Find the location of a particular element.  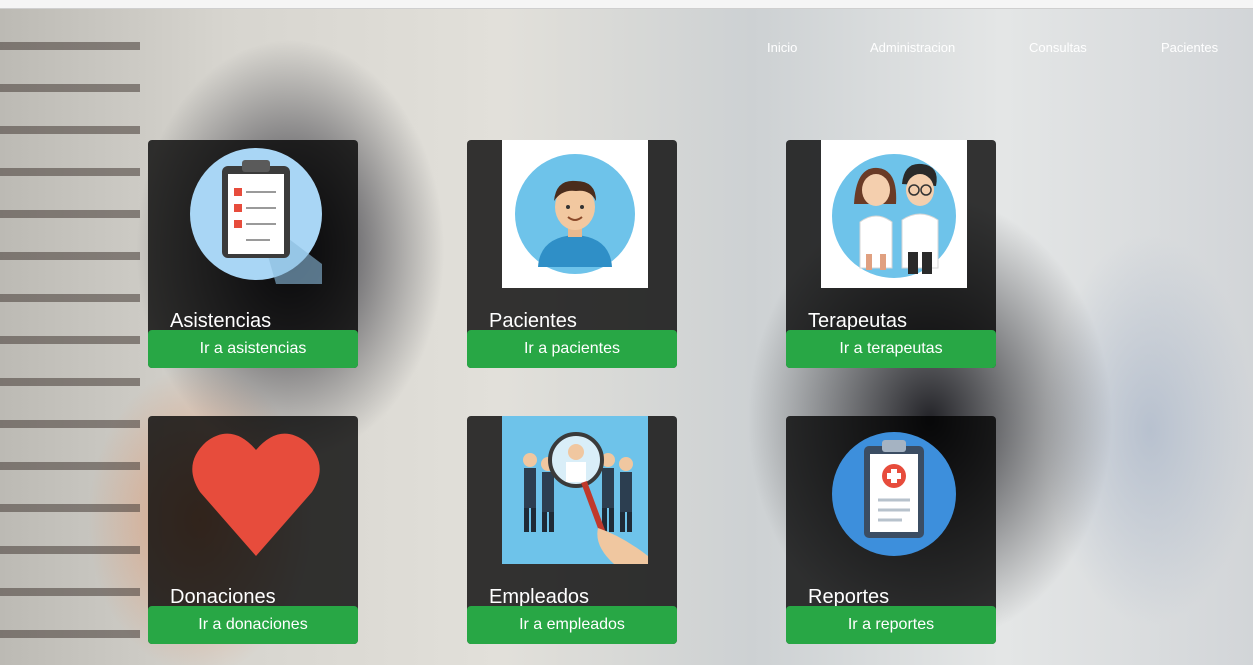

card-asistencias: Asistencias Ir a asistencias is located at coordinates (253, 254).